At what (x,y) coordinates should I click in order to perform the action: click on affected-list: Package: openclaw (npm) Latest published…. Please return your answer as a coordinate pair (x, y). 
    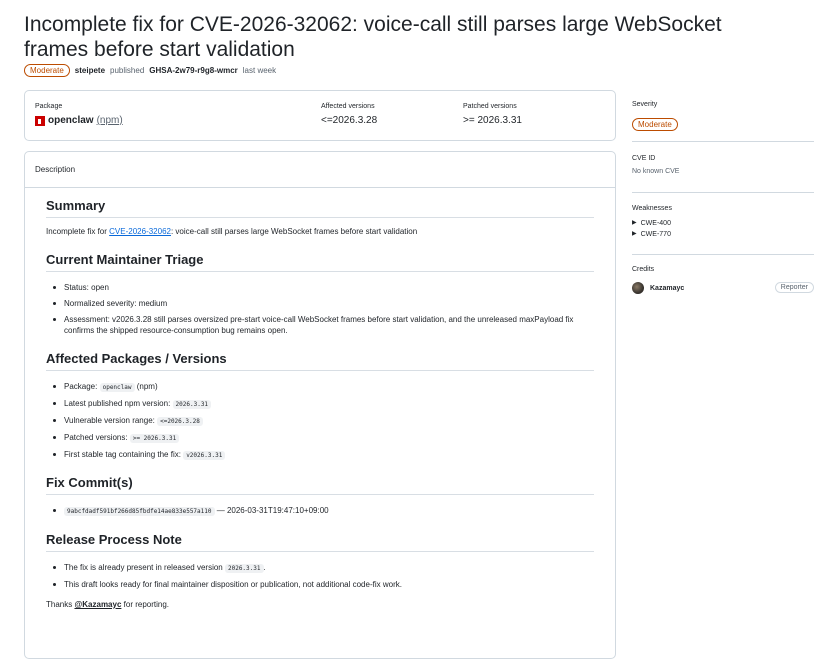
    Looking at the image, I should click on (320, 421).